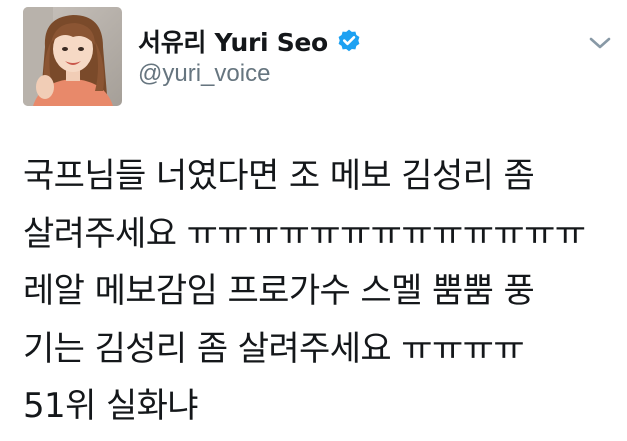 The height and width of the screenshot is (441, 627). I want to click on tweet-text-line: 국프님들 너였다면 조 메보 김성리 좀, so click(279, 176).